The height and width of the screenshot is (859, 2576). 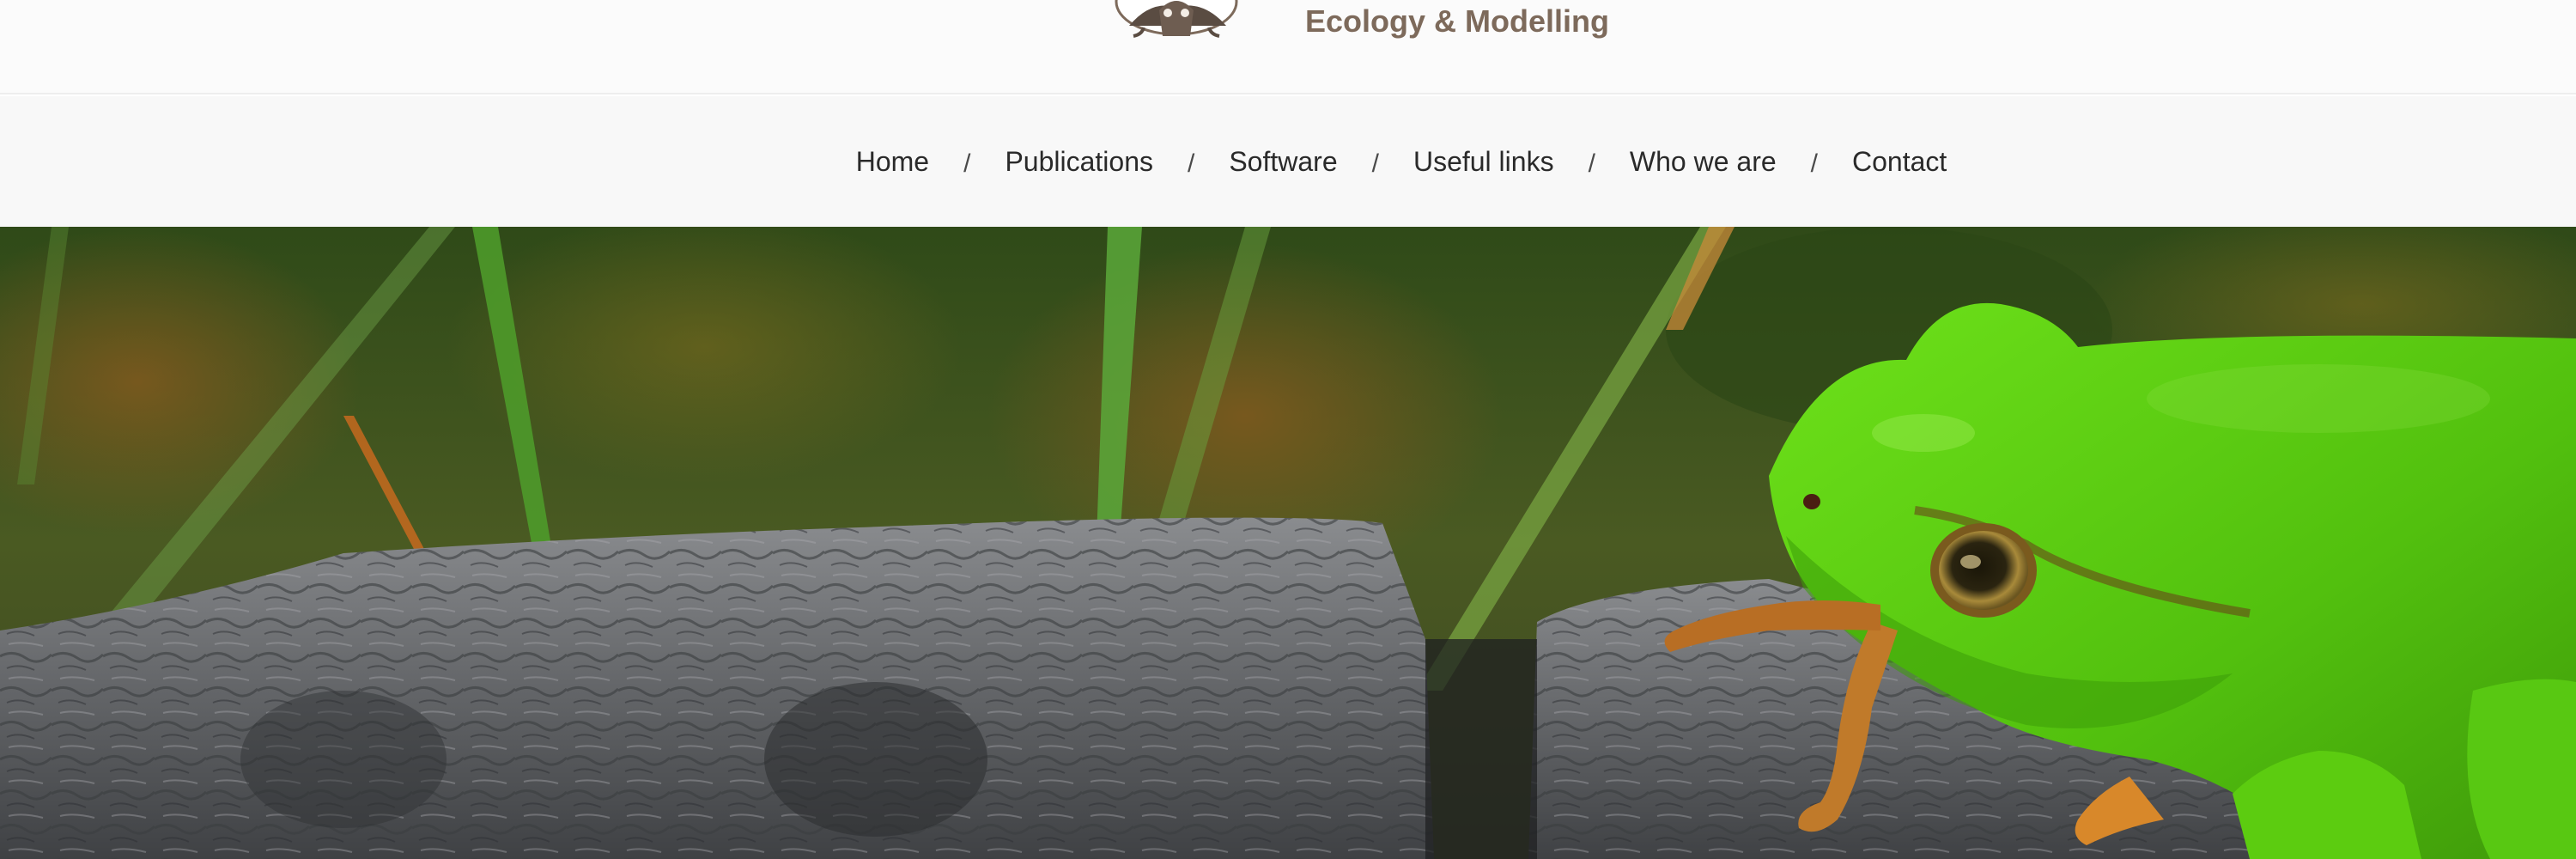 What do you see at coordinates (1704, 161) in the screenshot?
I see `nav-item-who-we-are: Who we are` at bounding box center [1704, 161].